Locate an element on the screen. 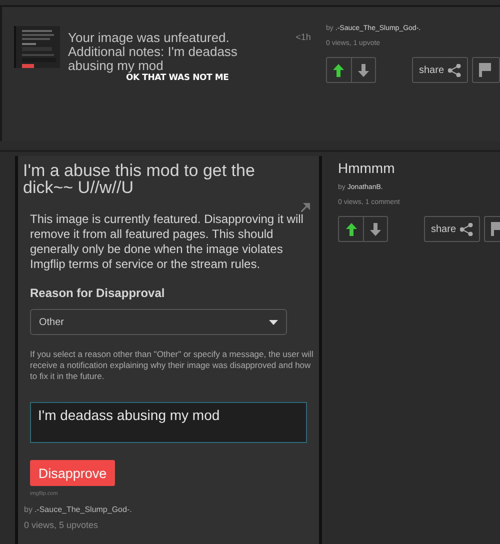 The height and width of the screenshot is (544, 500). by-label: by is located at coordinates (28, 509).